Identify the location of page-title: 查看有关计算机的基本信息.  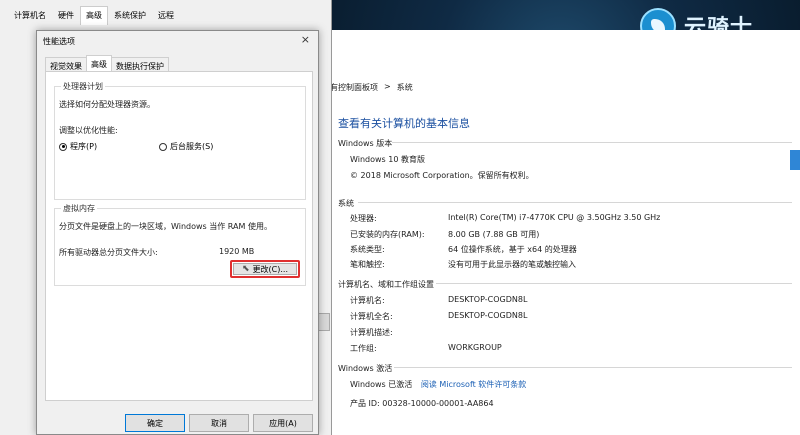
(404, 123).